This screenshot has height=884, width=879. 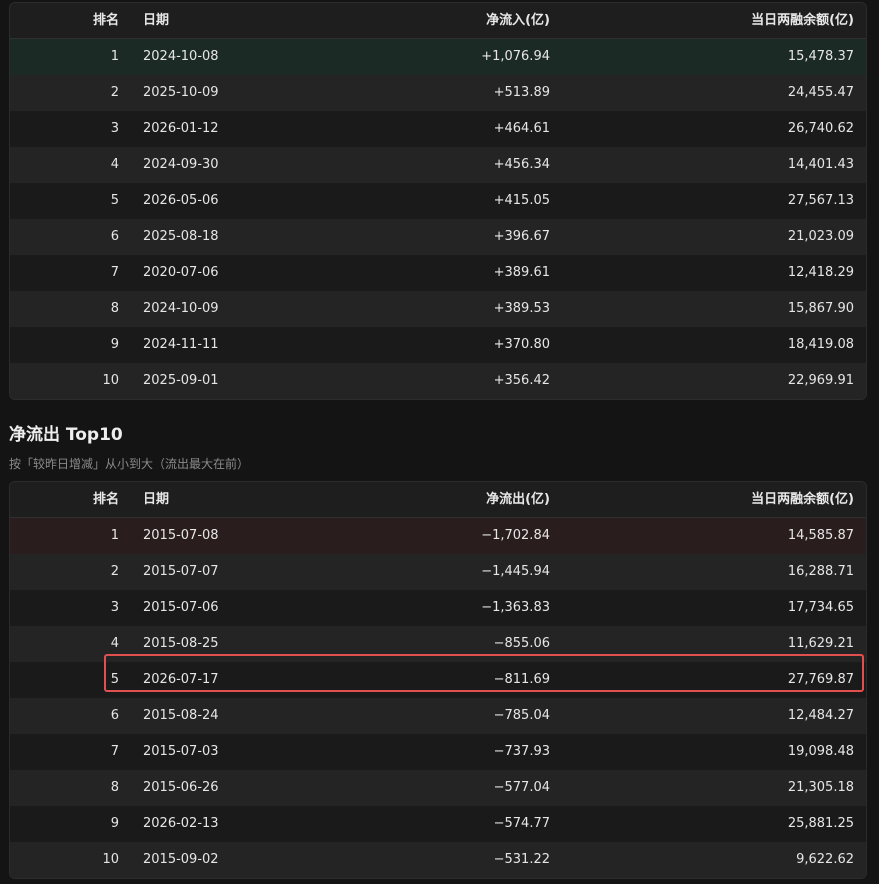 I want to click on flow-cell: −531.22, so click(x=521, y=859).